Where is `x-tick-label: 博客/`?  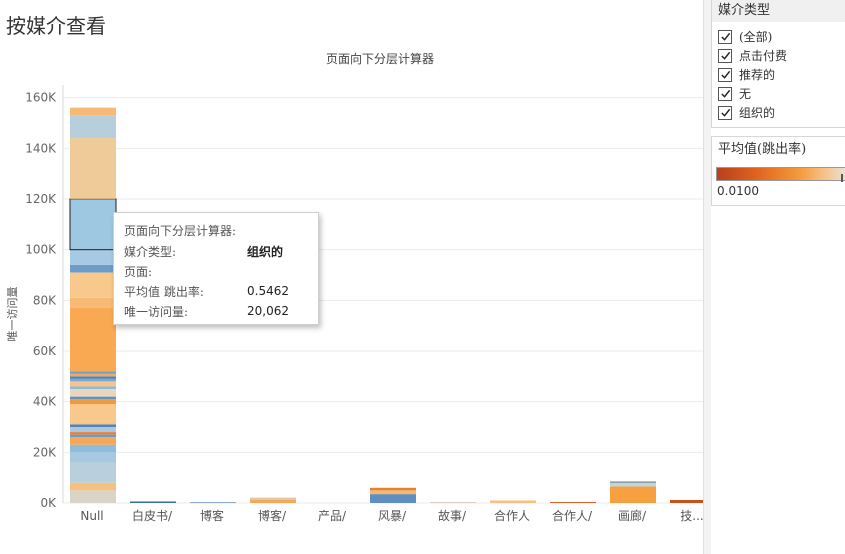 x-tick-label: 博客/ is located at coordinates (272, 515).